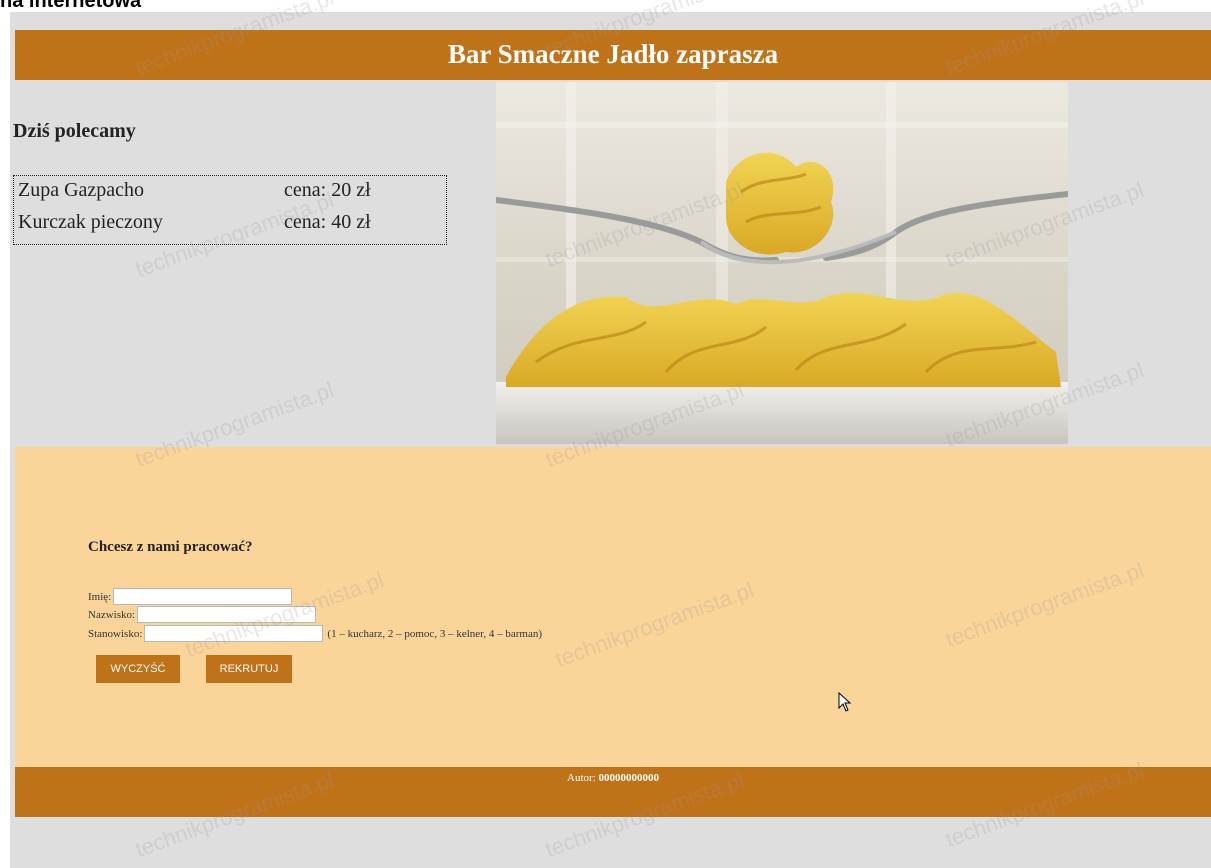 The height and width of the screenshot is (868, 1211). I want to click on header-title: Bar Smaczne Jadło zaprasza, so click(613, 54).